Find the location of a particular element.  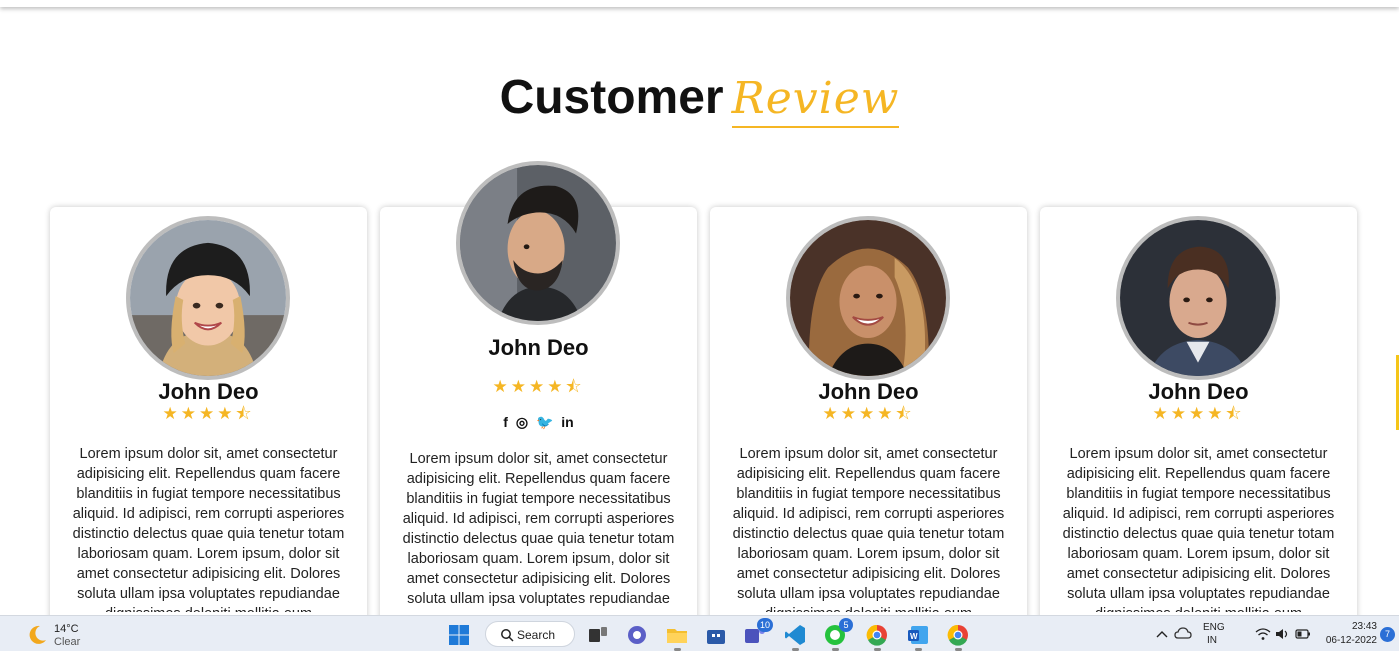

vscode-icon is located at coordinates (795, 635).